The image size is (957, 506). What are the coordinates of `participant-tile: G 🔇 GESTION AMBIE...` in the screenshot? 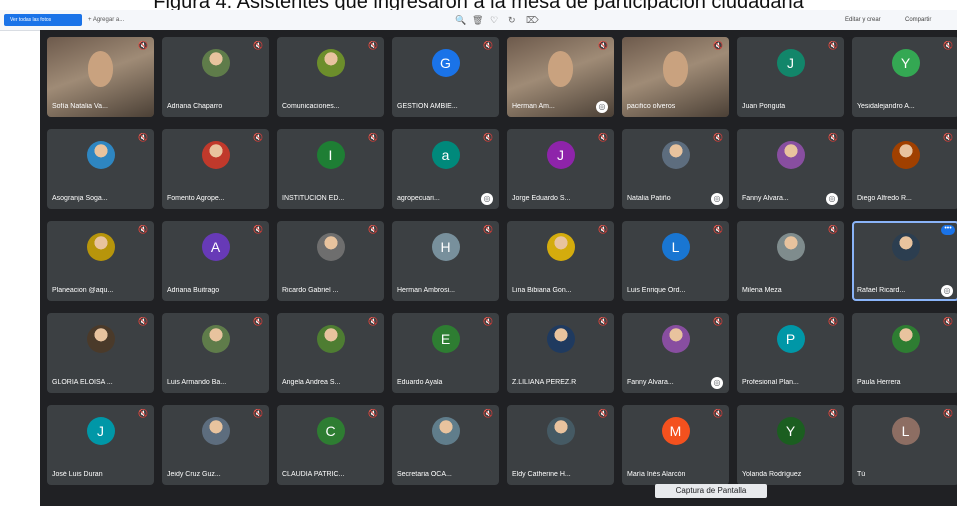 It's located at (445, 77).